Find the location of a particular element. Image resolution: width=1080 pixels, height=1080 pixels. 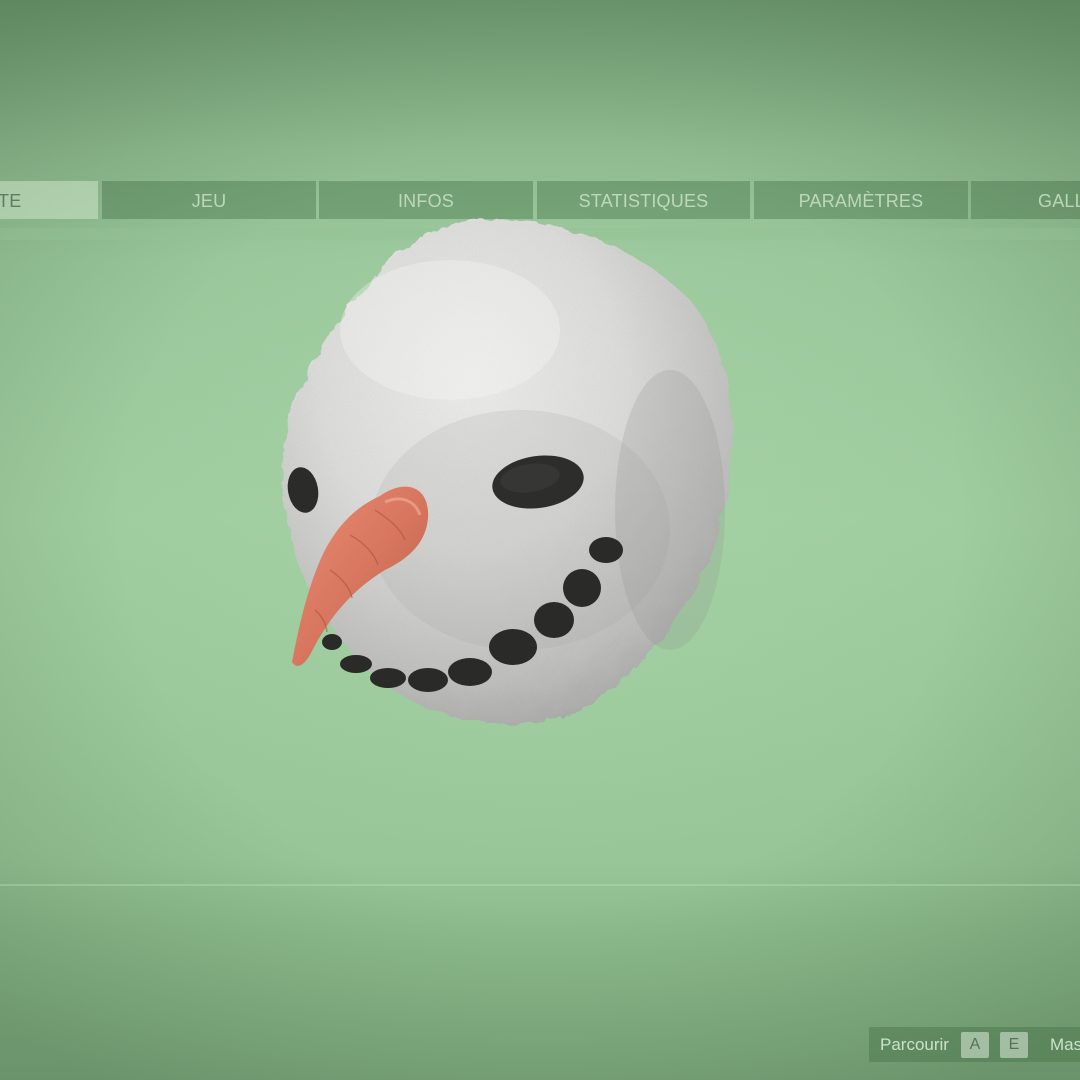

browse-hint-label: Parcourir is located at coordinates (914, 1044).